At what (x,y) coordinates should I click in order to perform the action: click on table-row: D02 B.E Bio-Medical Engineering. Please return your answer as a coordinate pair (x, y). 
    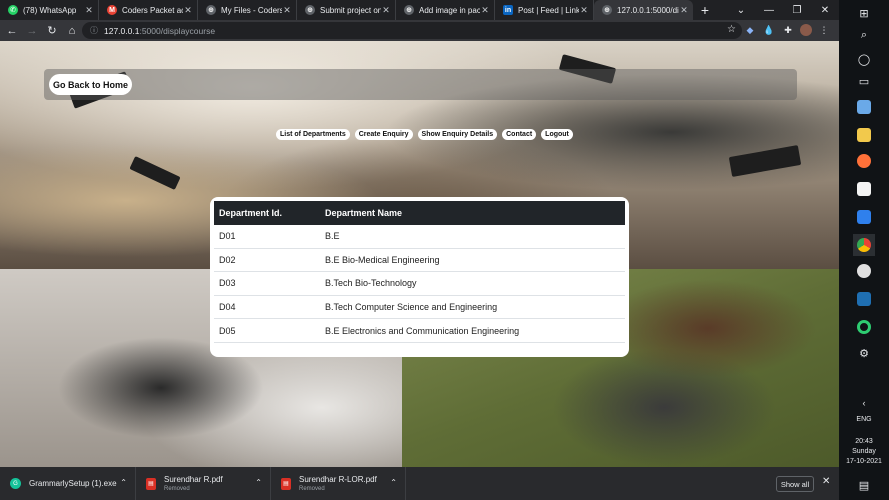
    Looking at the image, I should click on (419, 261).